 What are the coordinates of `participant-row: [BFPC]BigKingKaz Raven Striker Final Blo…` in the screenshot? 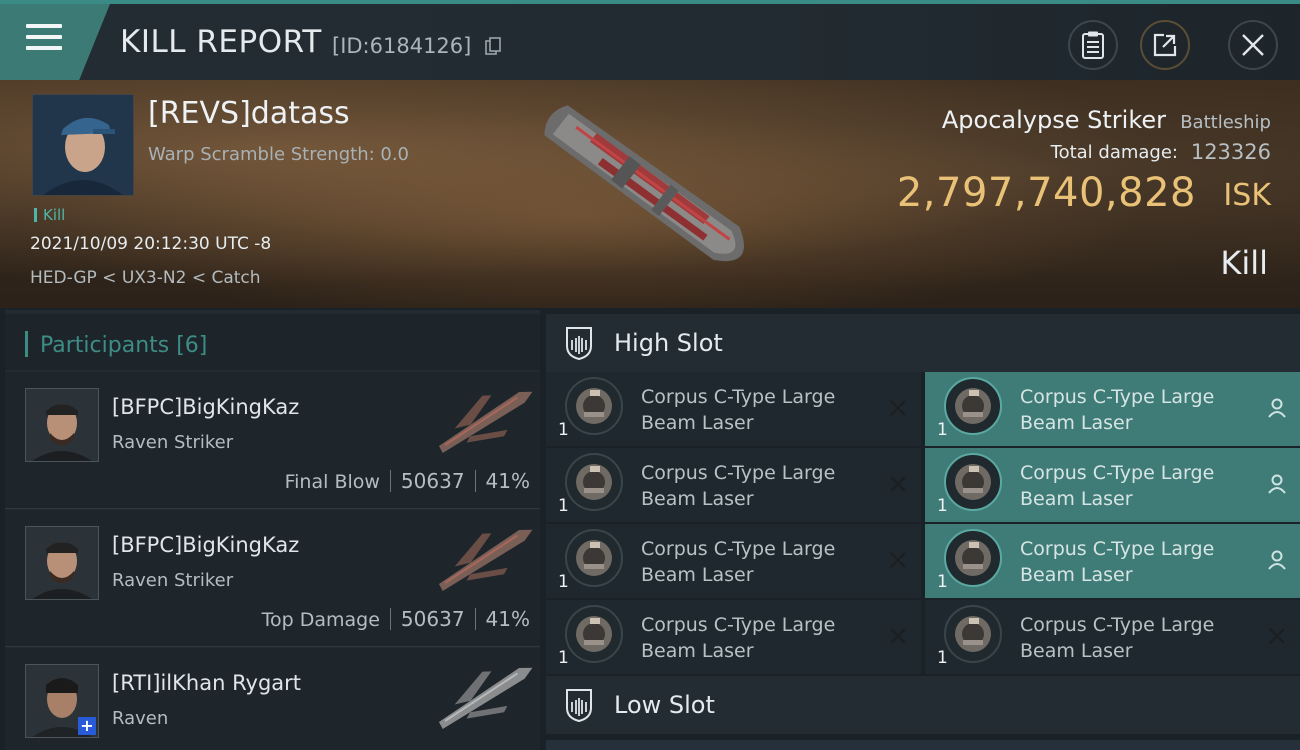 It's located at (272, 440).